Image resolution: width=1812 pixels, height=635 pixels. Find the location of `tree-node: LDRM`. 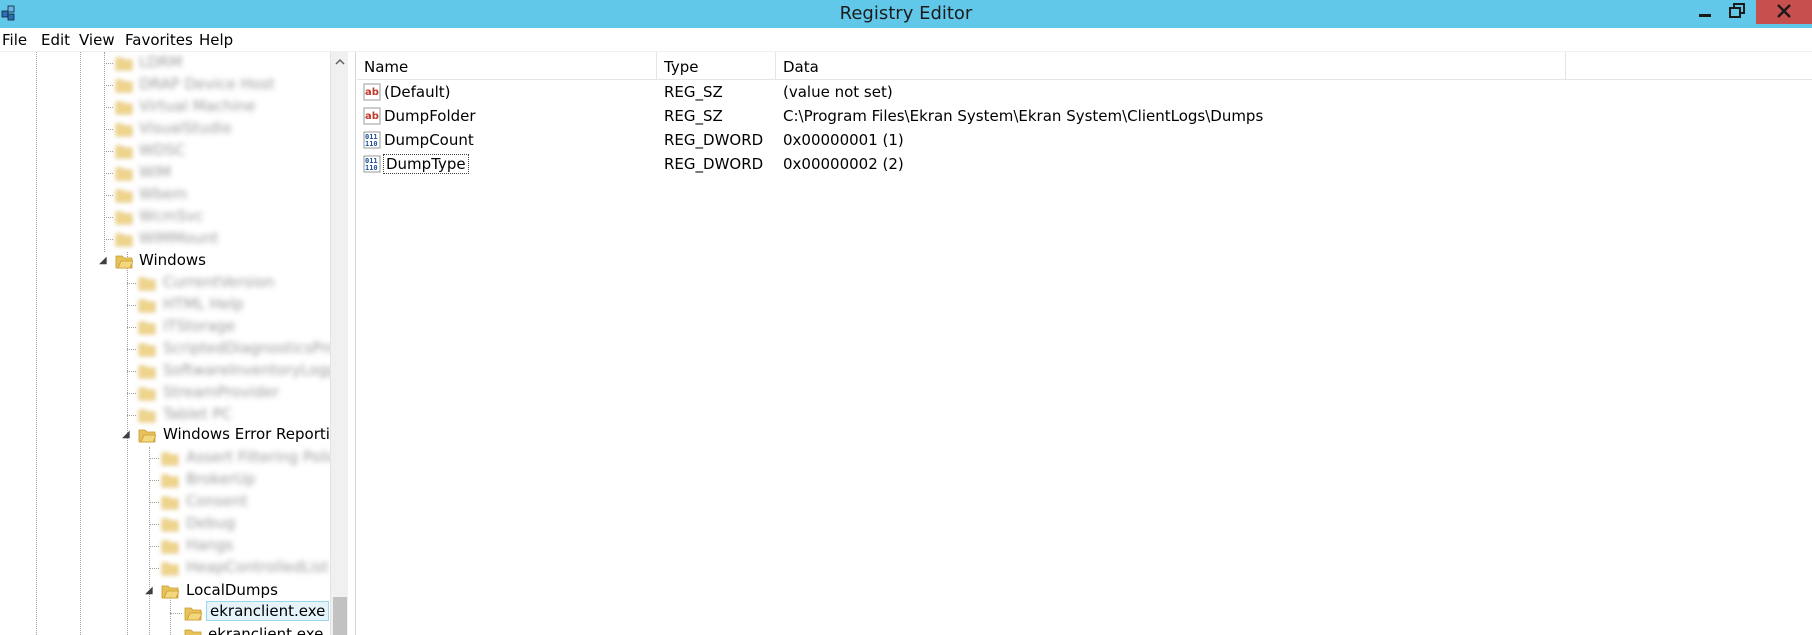

tree-node: LDRM is located at coordinates (165, 63).